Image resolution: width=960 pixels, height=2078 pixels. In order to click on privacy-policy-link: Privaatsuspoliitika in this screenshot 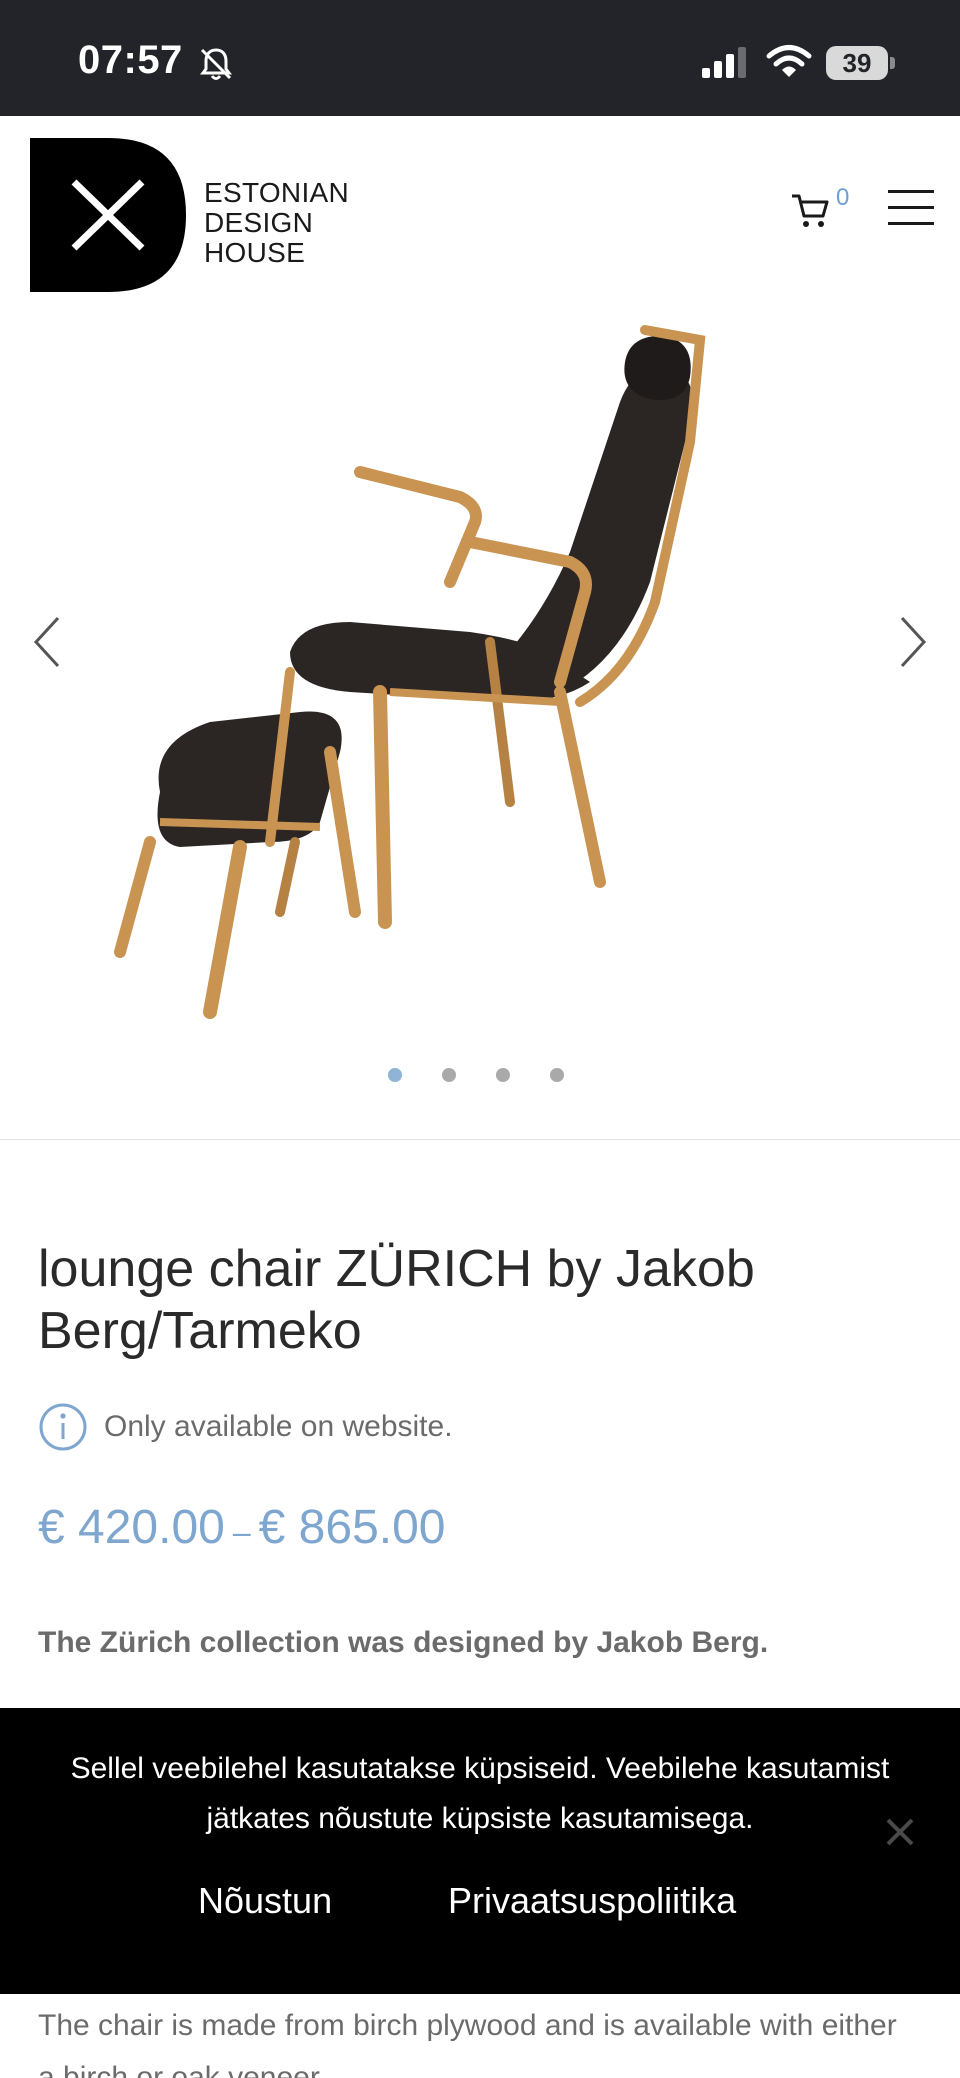, I will do `click(592, 1901)`.